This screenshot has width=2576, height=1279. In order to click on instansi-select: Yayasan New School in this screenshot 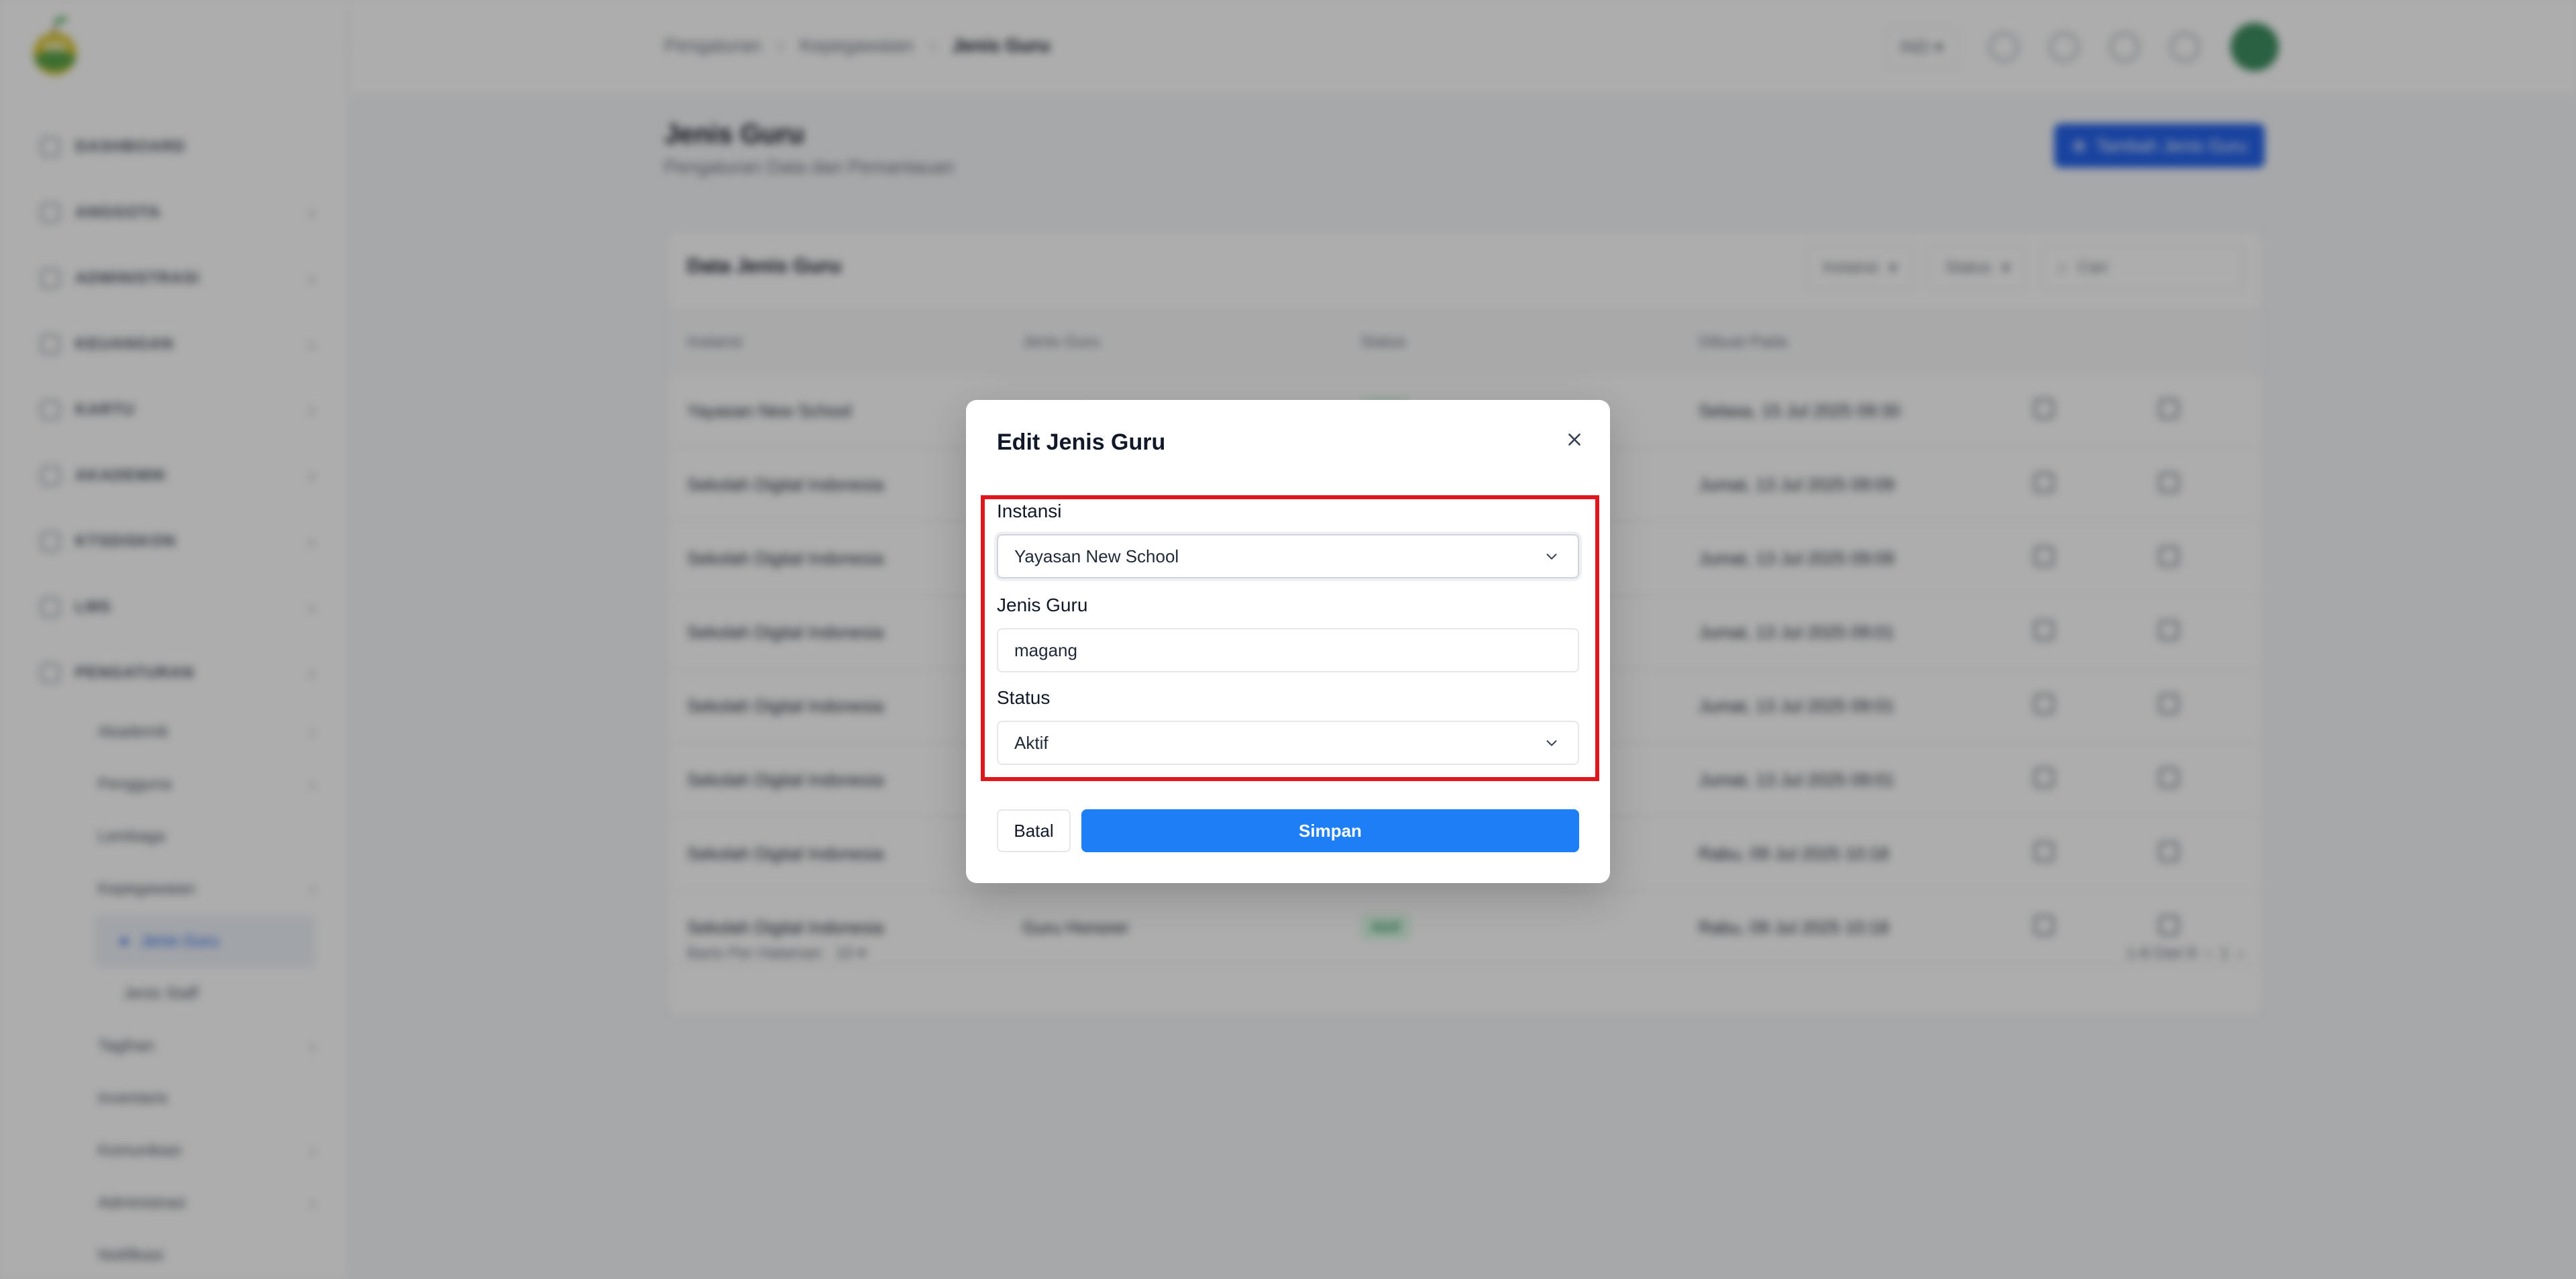, I will do `click(1288, 556)`.